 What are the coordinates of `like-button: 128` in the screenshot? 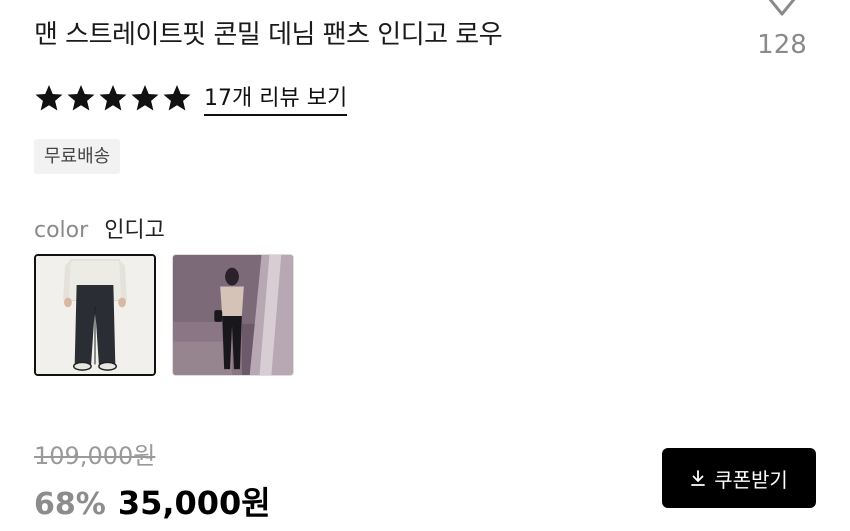 It's located at (782, 30).